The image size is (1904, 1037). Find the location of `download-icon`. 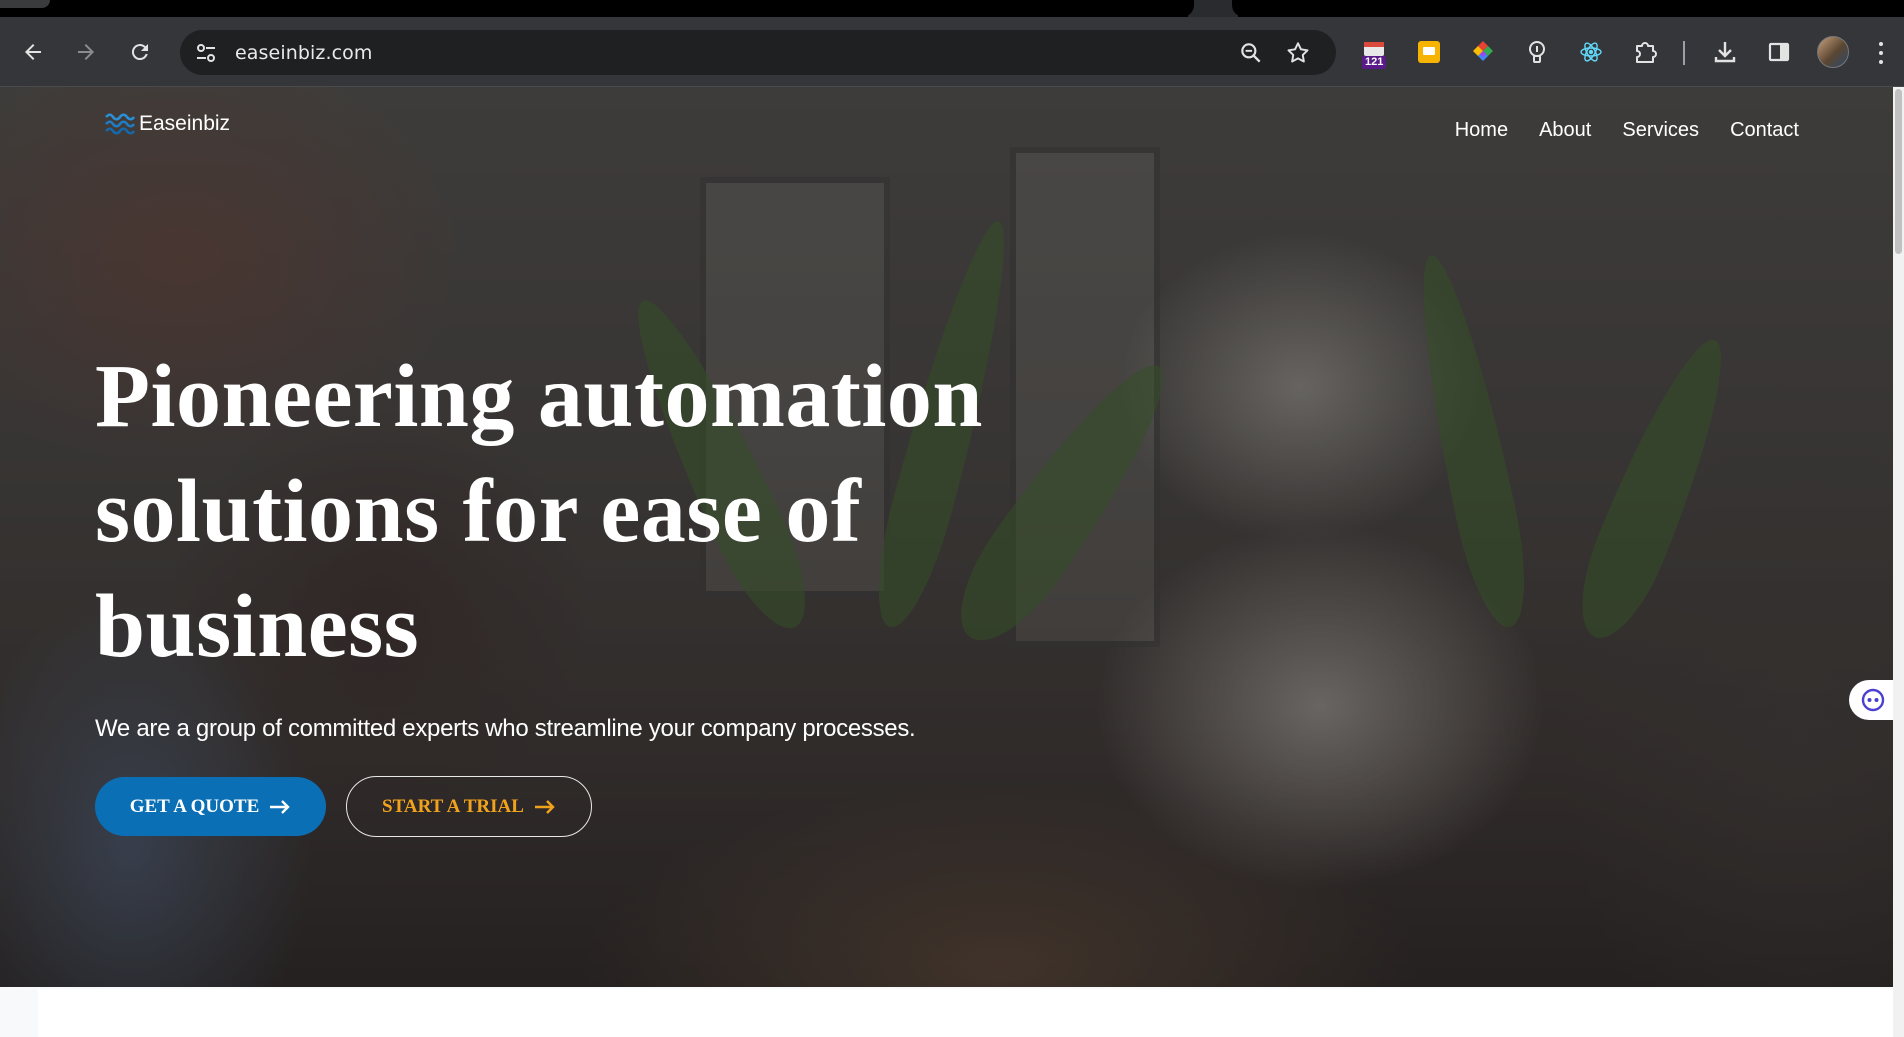

download-icon is located at coordinates (1725, 52).